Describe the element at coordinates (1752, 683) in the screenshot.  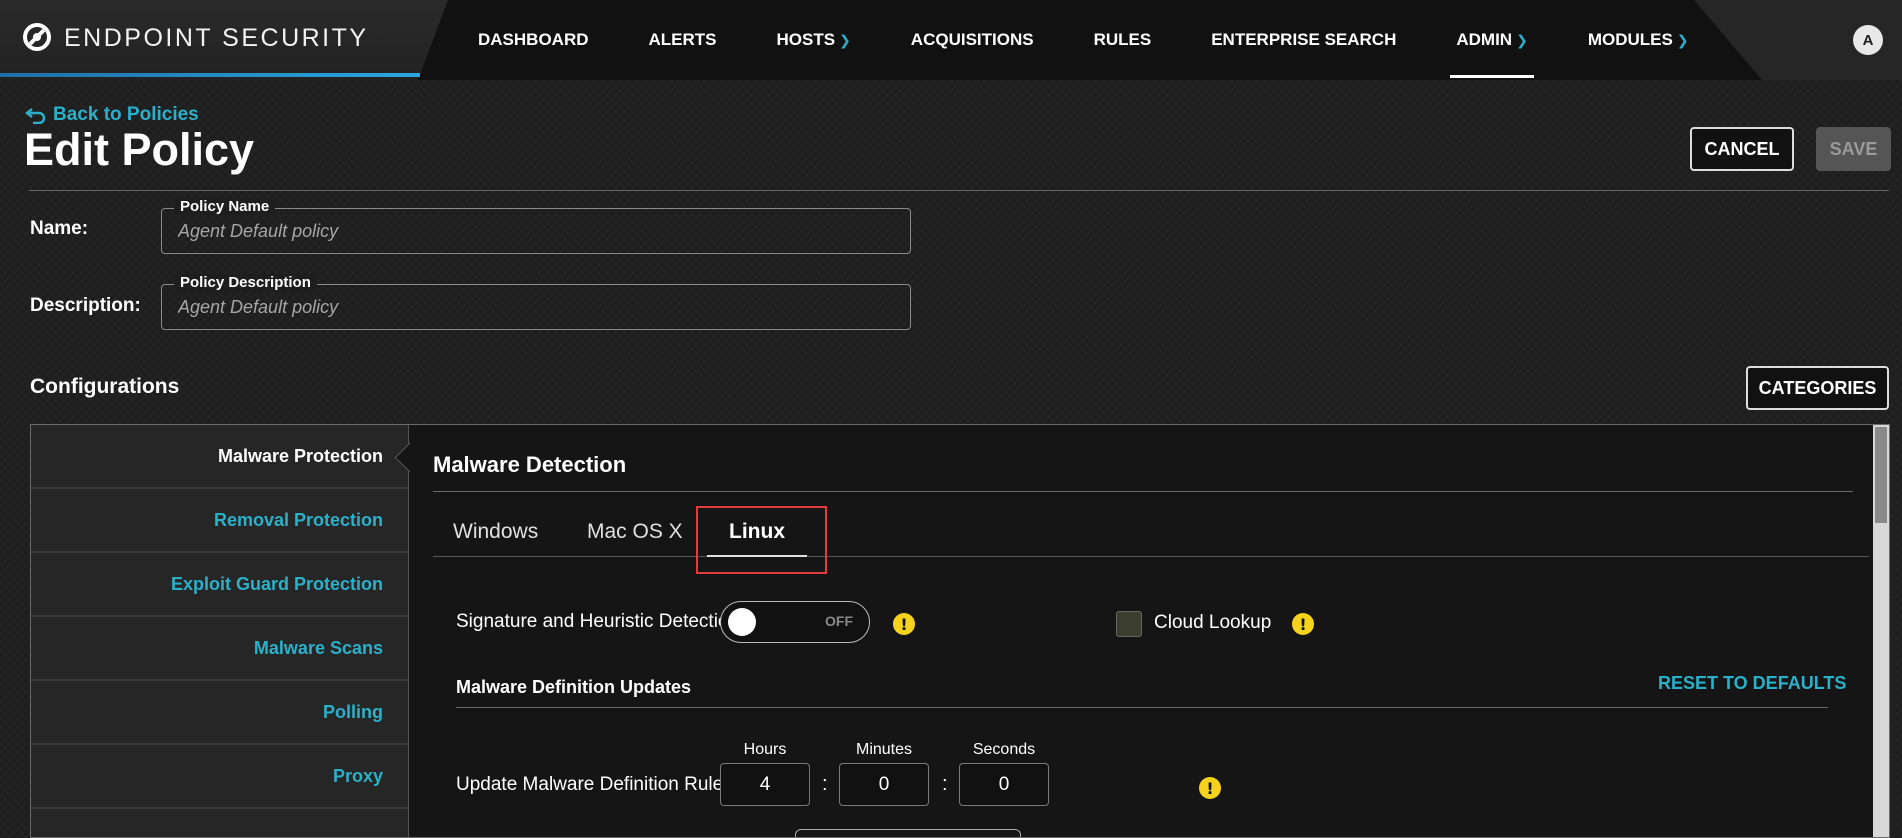
I see `reset-to-defaults-link: RESET TO DEFAULTS` at that location.